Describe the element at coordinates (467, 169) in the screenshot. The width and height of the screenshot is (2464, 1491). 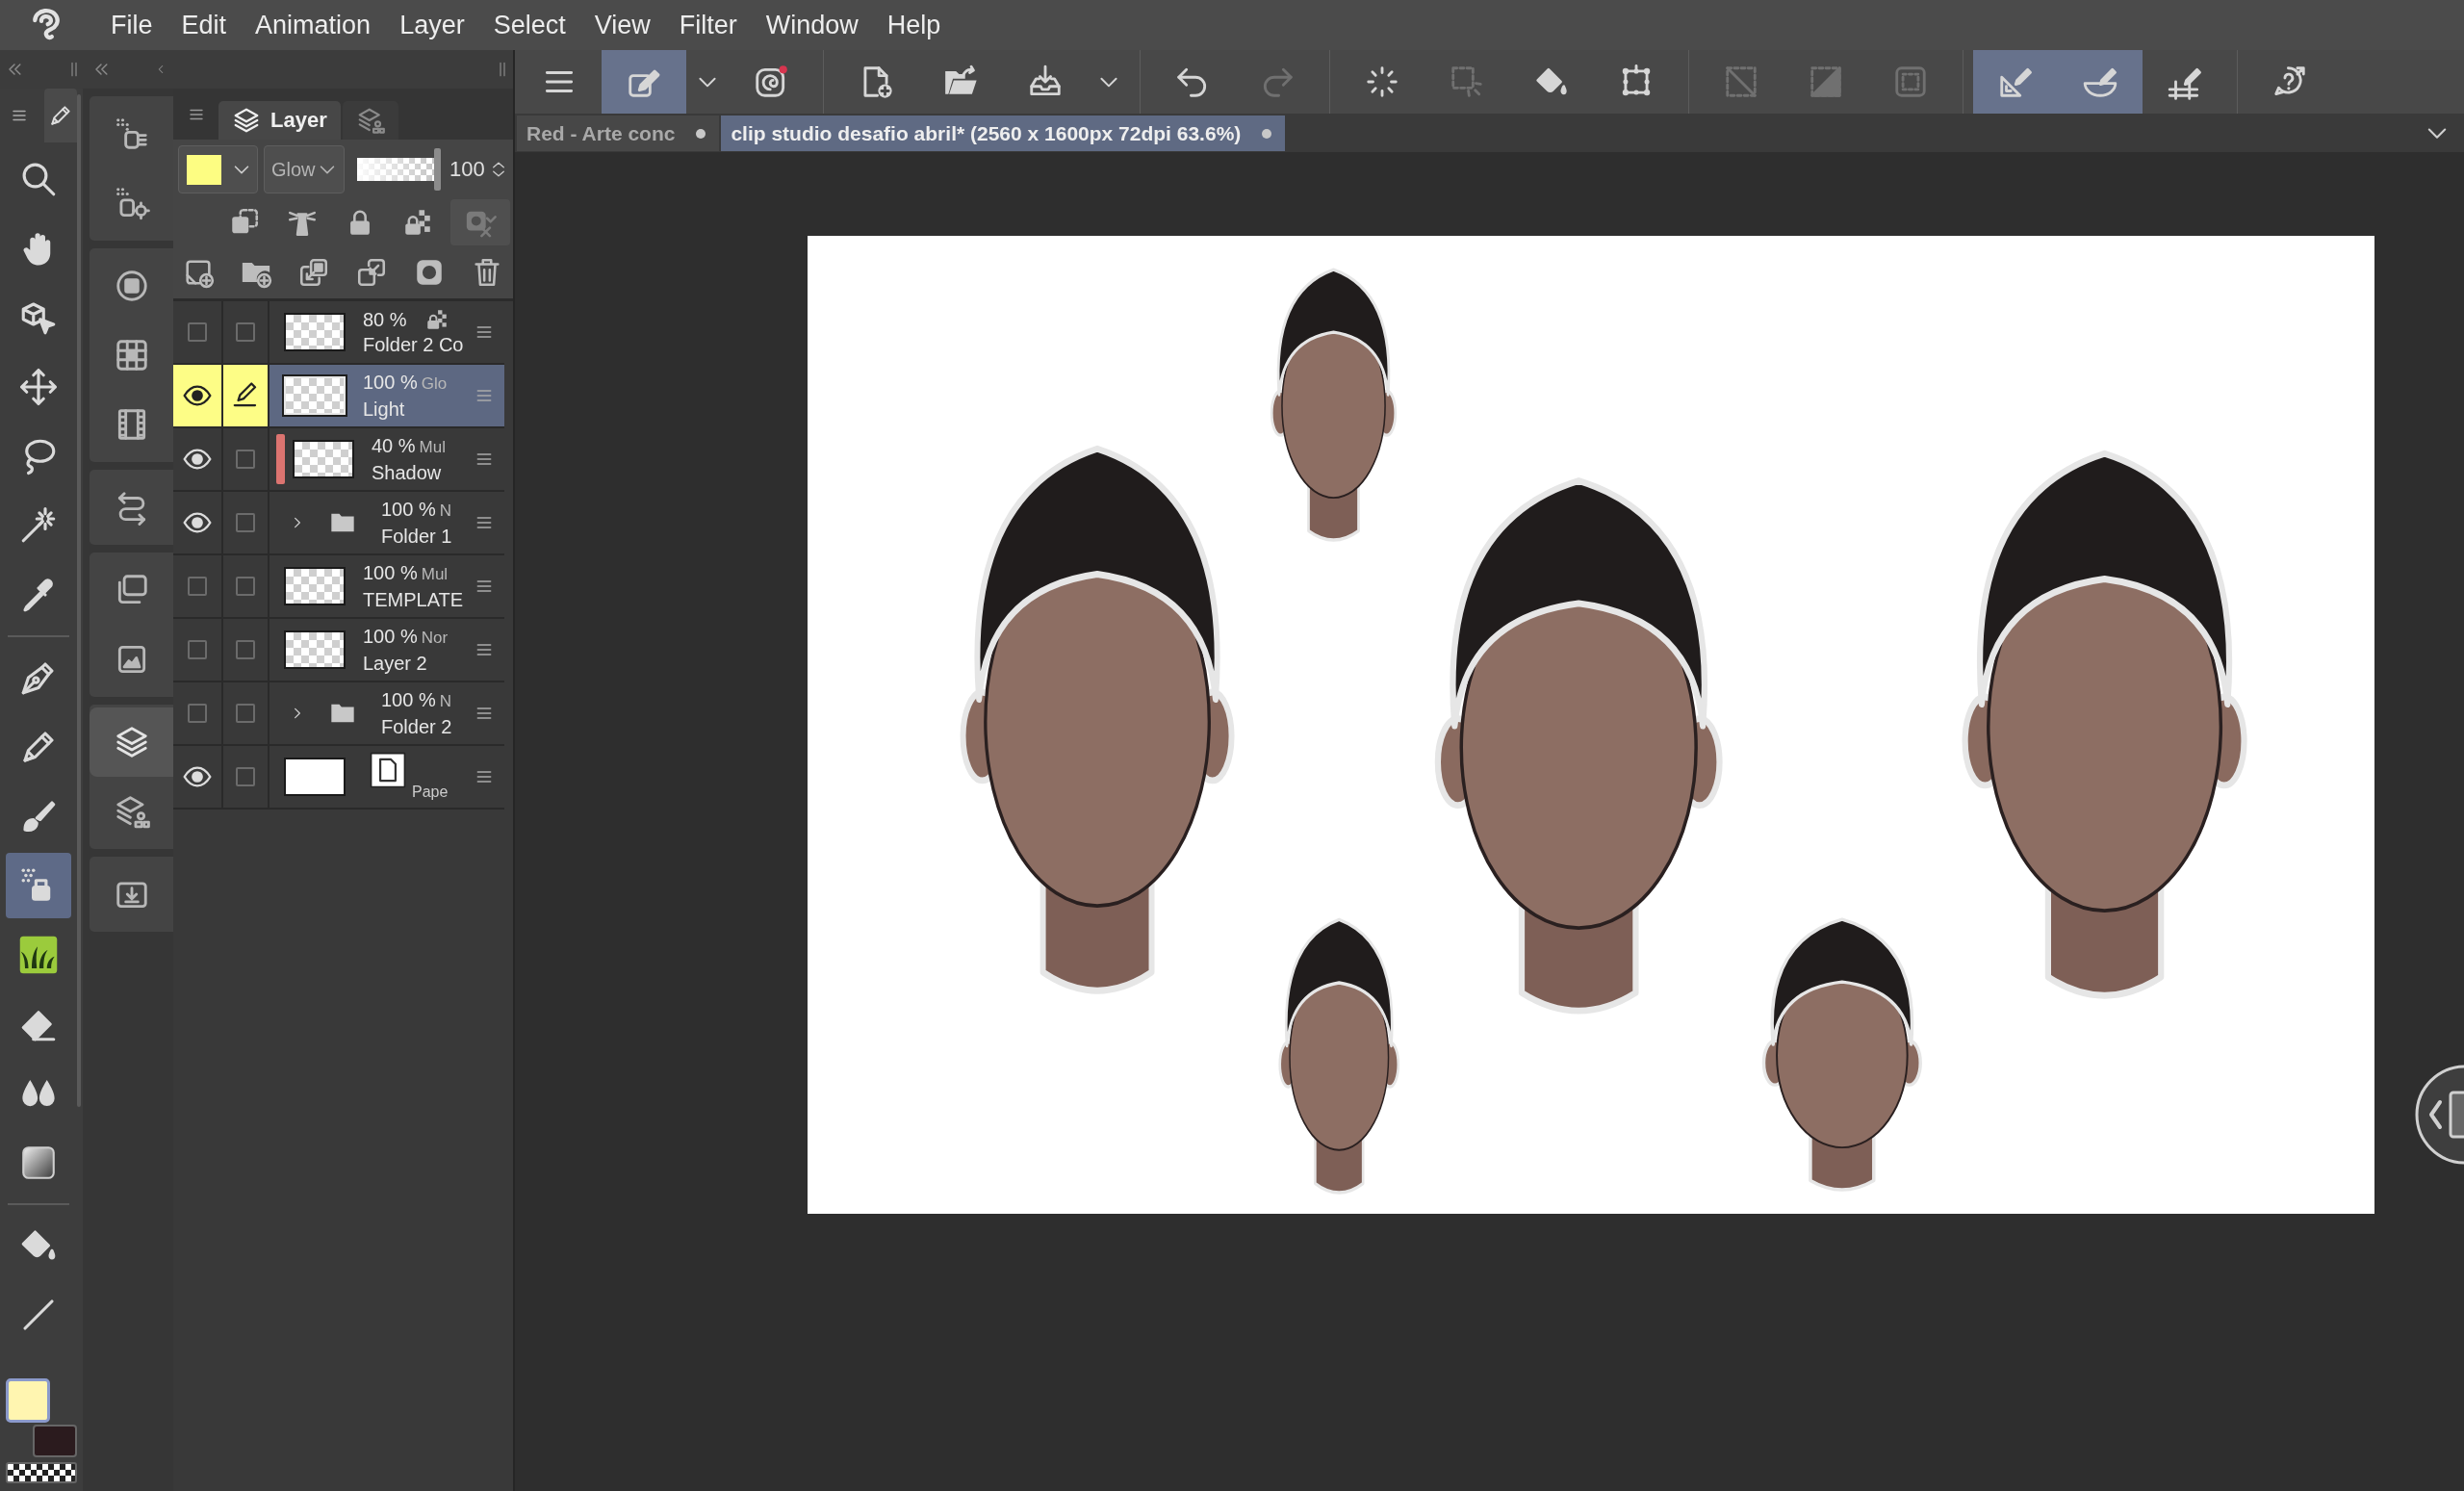
I see `opacity-value: 100` at that location.